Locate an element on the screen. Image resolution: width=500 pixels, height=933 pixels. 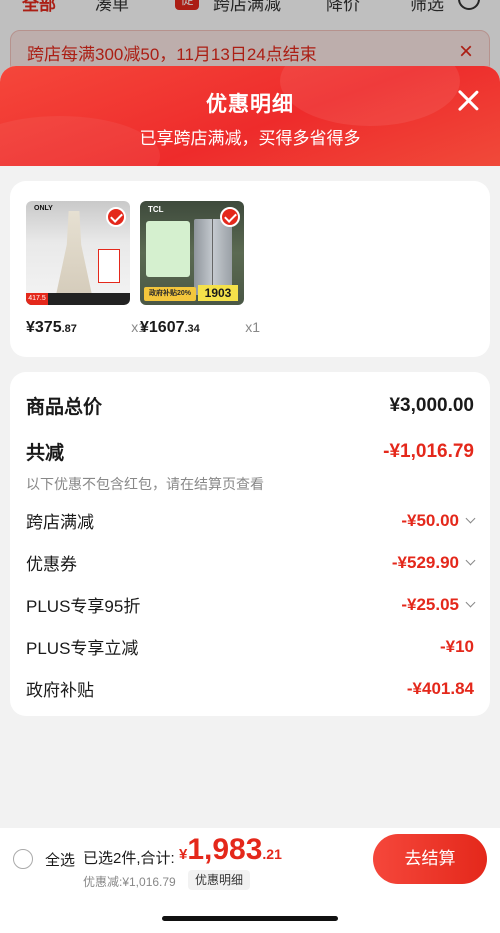
discount-value: -¥25.05 is located at coordinates (438, 605).